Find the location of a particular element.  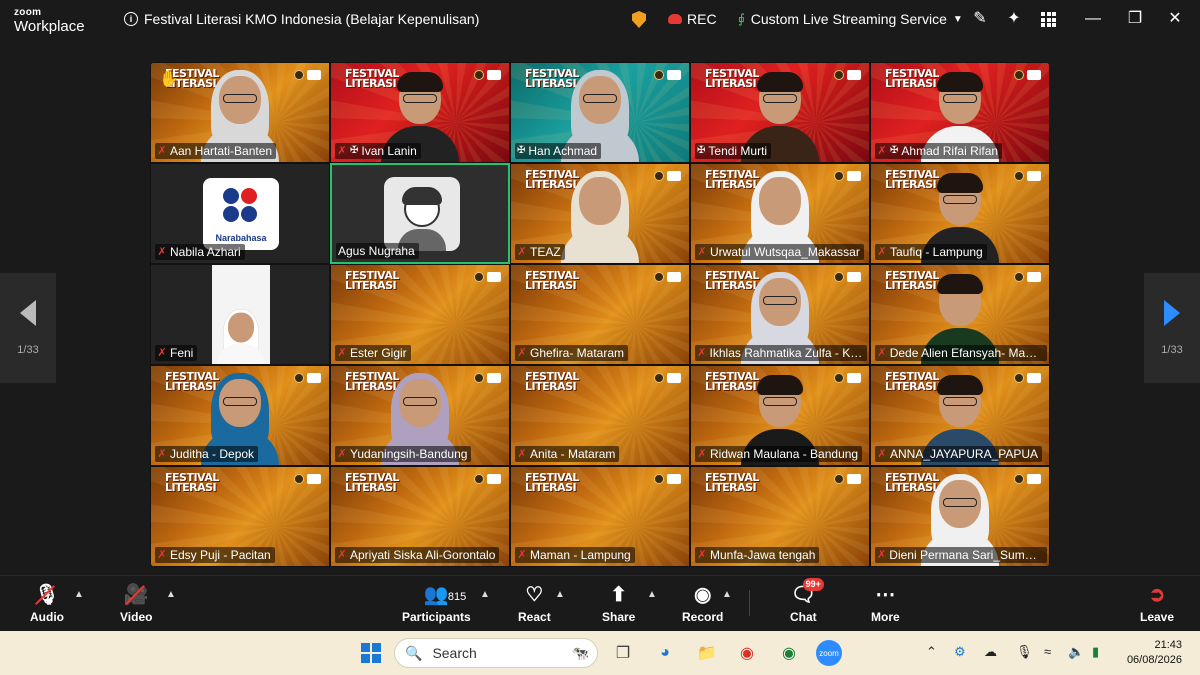

participant-tile: FESTIVAL LITERASI ✗ ✠ Ahmad Rifai Rifan is located at coordinates (960, 112).